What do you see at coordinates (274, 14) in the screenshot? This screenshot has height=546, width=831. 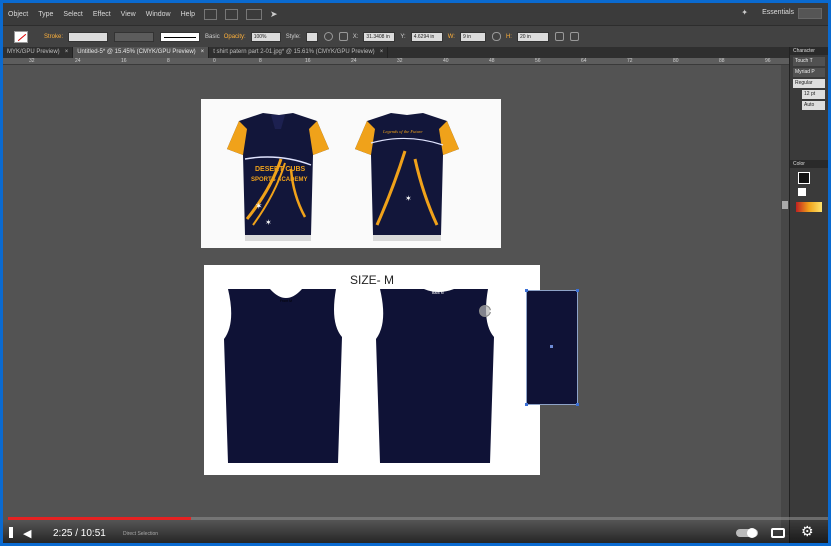 I see `send-icon: ➤` at bounding box center [274, 14].